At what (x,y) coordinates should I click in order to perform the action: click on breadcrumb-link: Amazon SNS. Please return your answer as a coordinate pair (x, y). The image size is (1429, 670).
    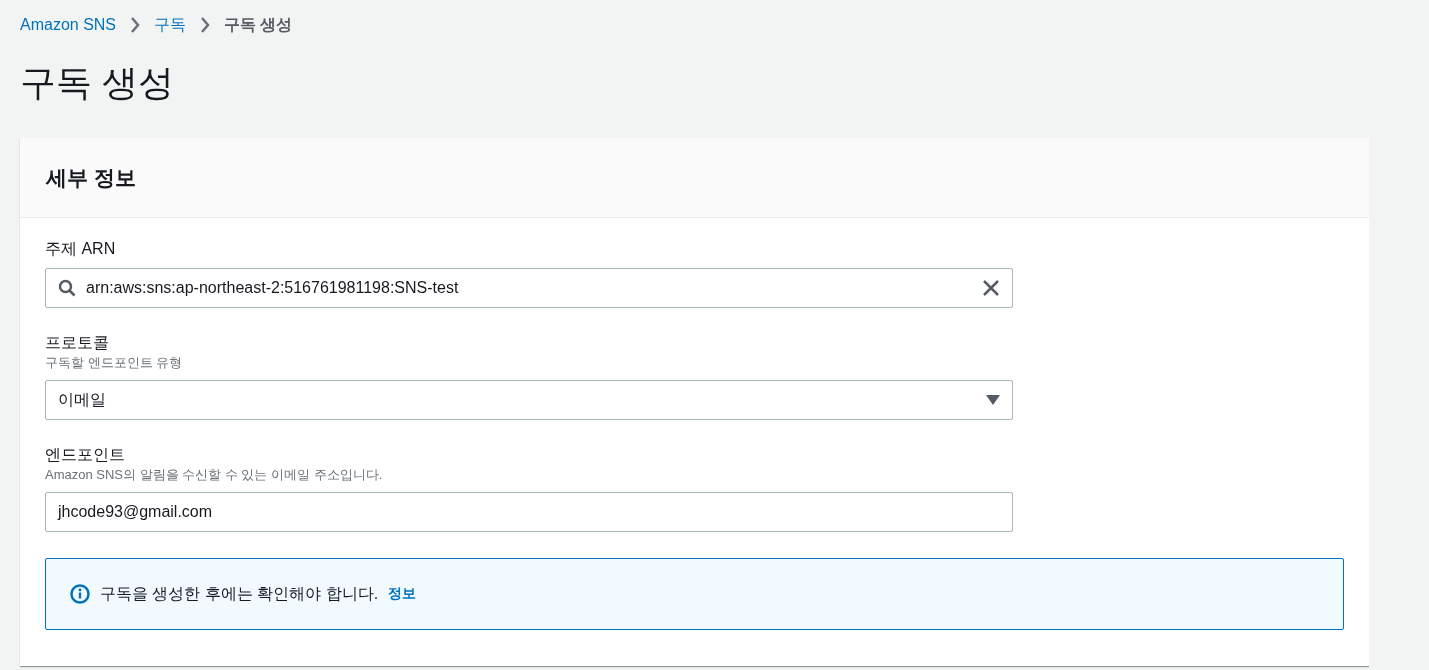
    Looking at the image, I should click on (68, 25).